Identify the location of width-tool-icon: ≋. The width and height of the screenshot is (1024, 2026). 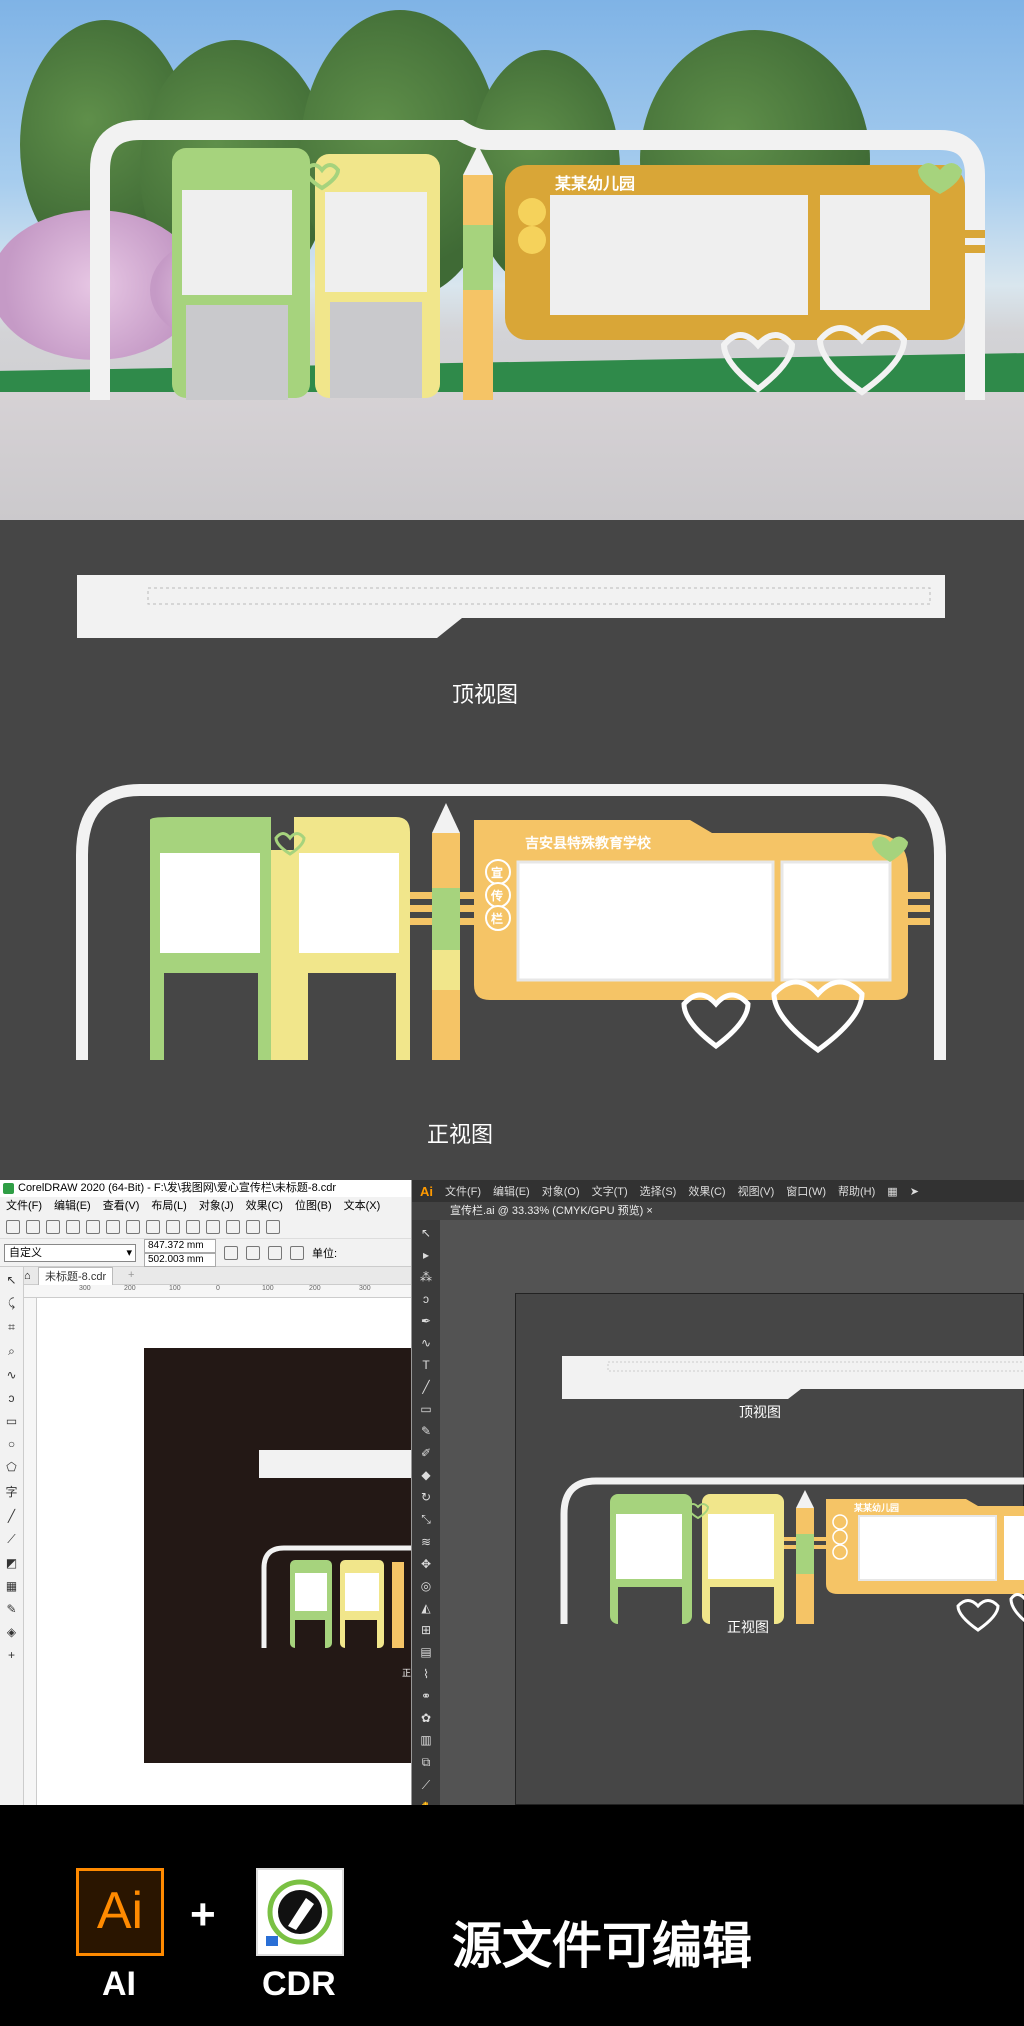
(426, 1542).